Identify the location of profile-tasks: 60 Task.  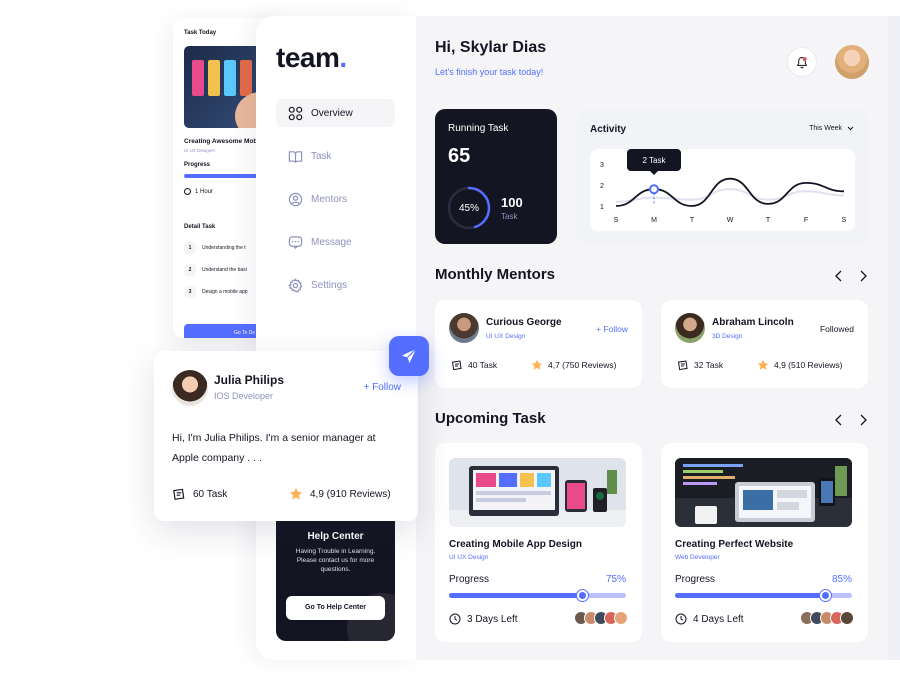
(199, 494).